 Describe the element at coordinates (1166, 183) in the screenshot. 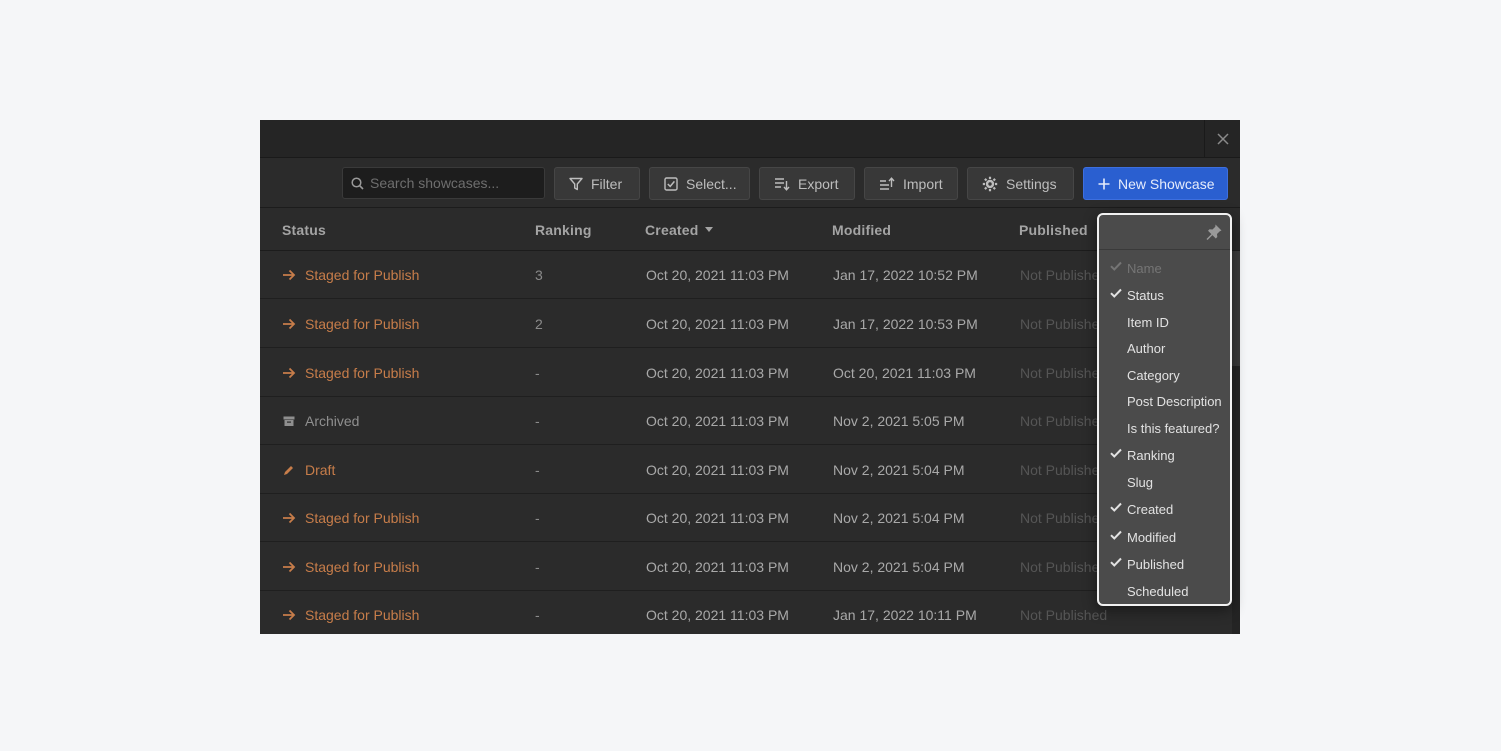

I see `new-showcase-label: New Showcase` at that location.